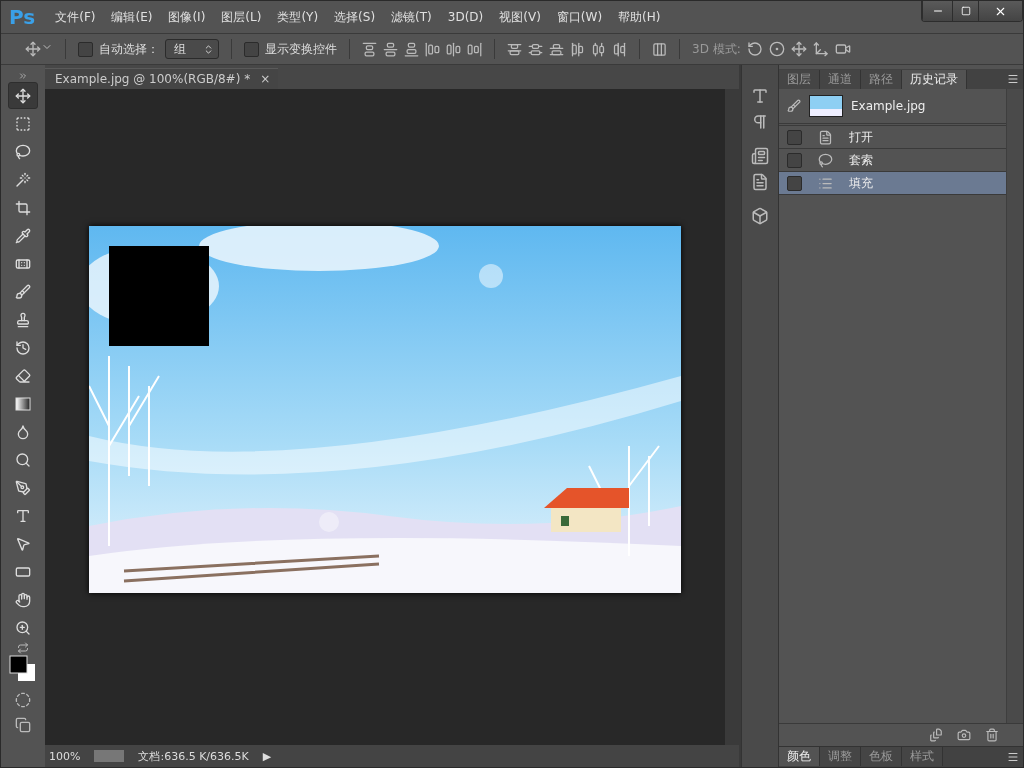 Image resolution: width=1024 pixels, height=768 pixels. Describe the element at coordinates (162, 78) in the screenshot. I see `document-tab: Example.jpg @ 100%(RGB/8#) * ×` at that location.